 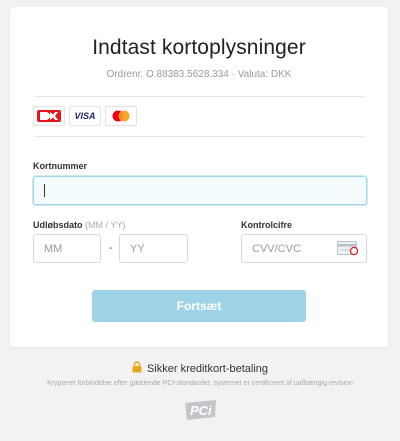 I want to click on page-title: Indtast kortoplysninger, so click(x=199, y=47).